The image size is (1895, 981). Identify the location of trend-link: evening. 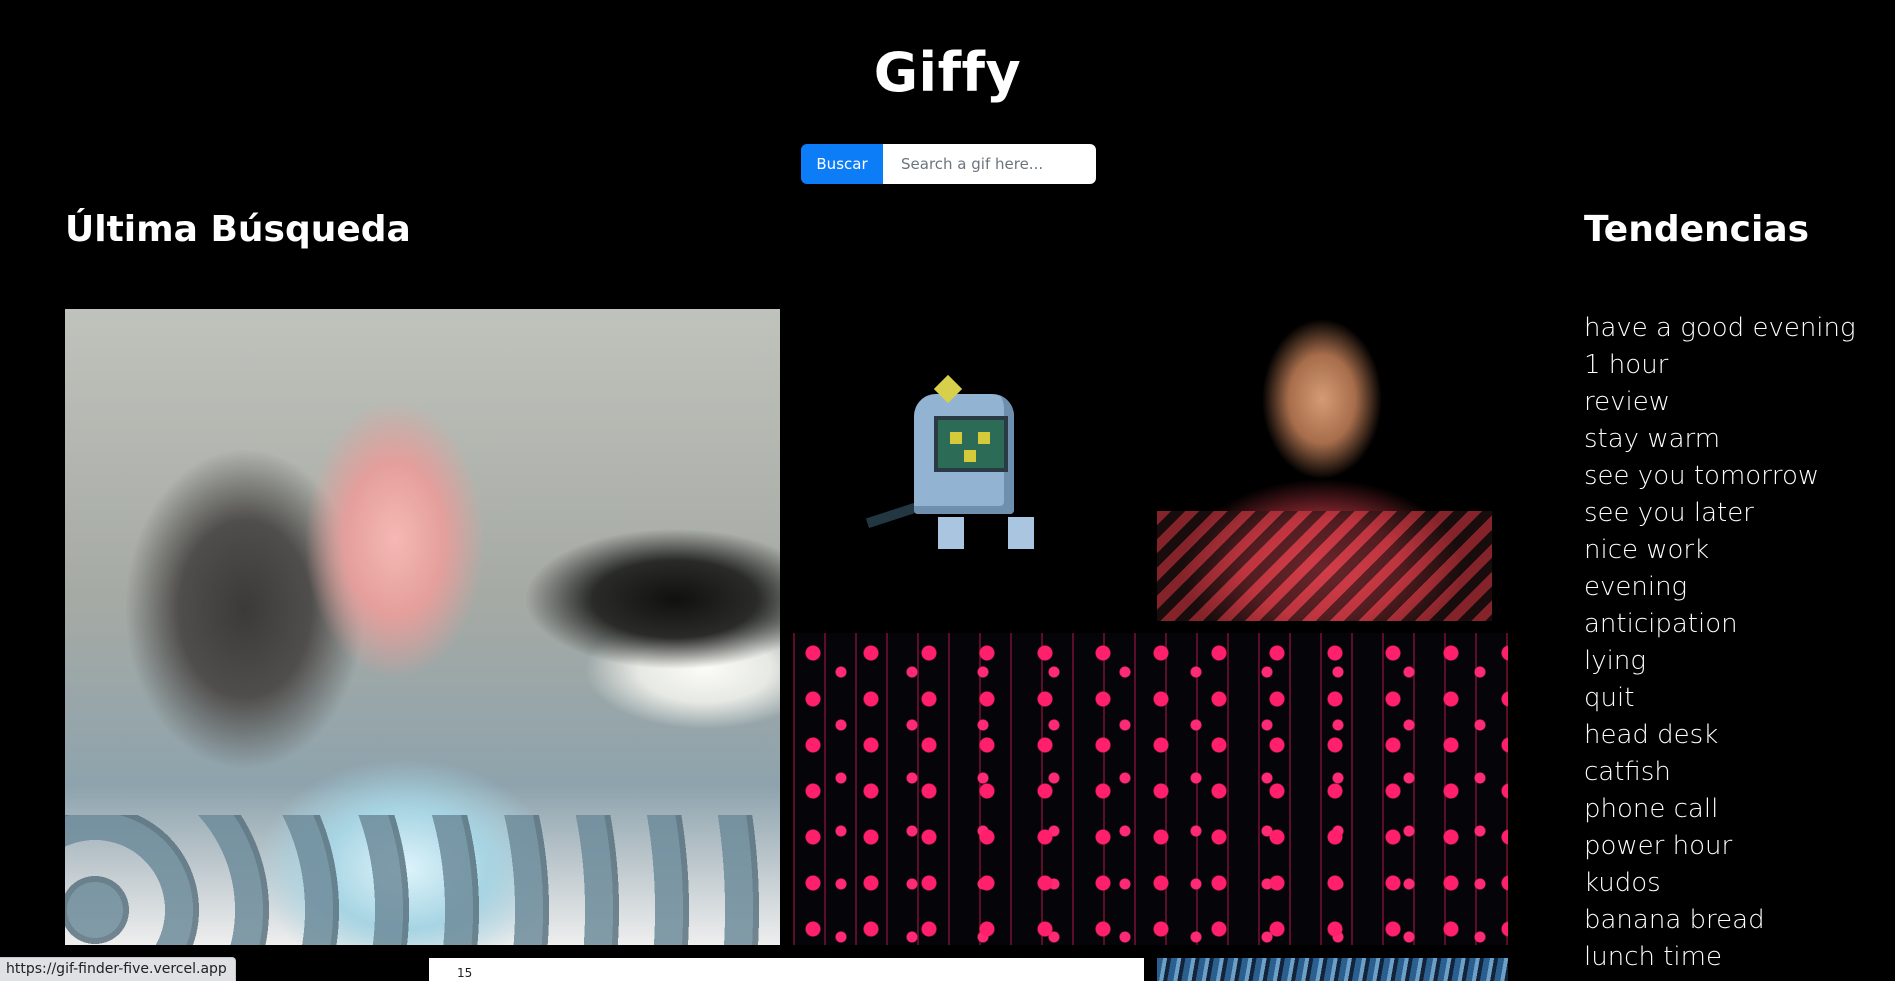
(1635, 587).